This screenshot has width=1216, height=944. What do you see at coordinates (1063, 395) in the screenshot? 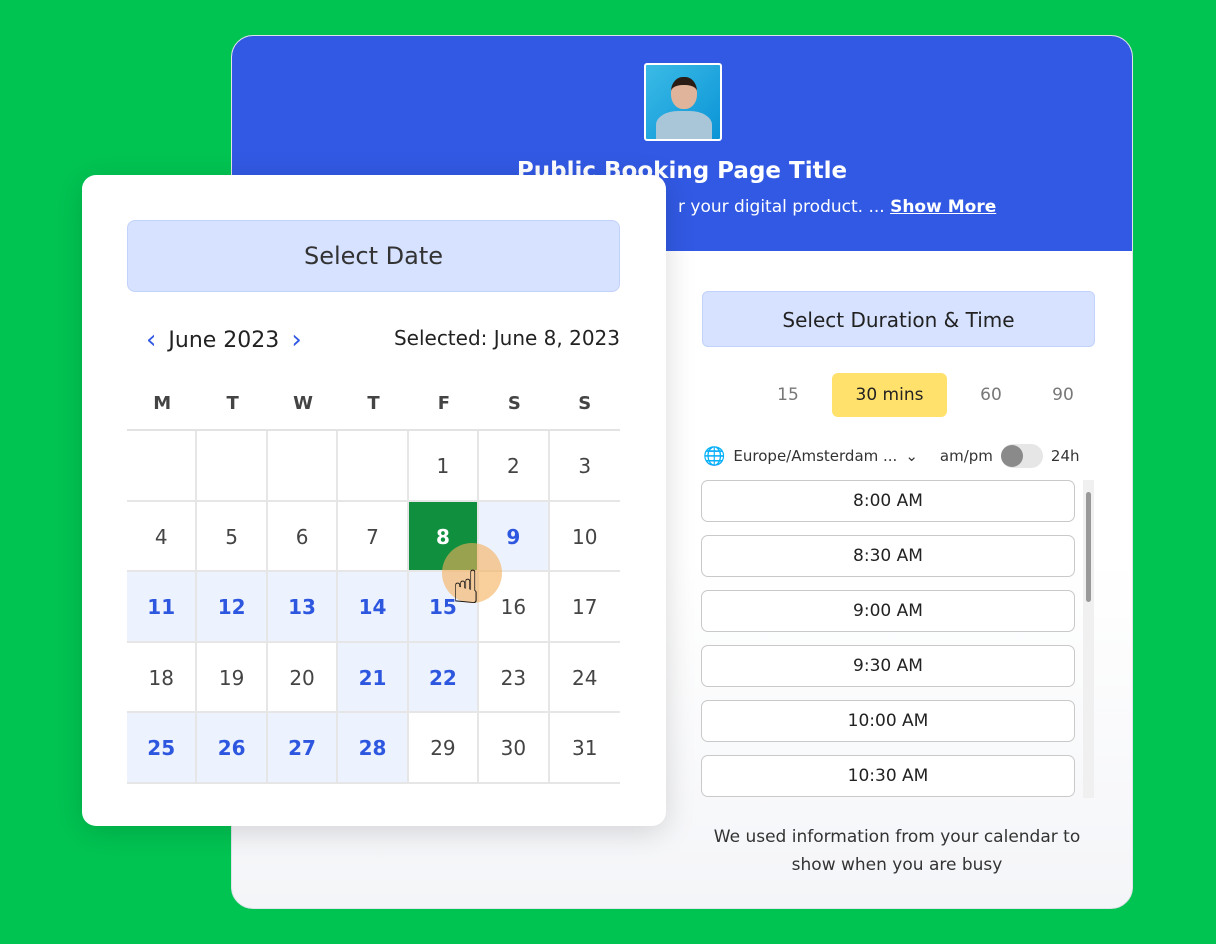
I see `duration-option: 90` at bounding box center [1063, 395].